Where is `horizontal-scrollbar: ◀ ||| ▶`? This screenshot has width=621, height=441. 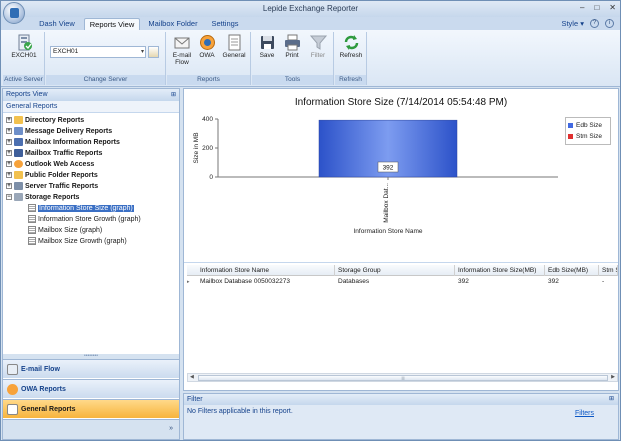
horizontal-scrollbar: ◀ ||| ▶ is located at coordinates (402, 377).